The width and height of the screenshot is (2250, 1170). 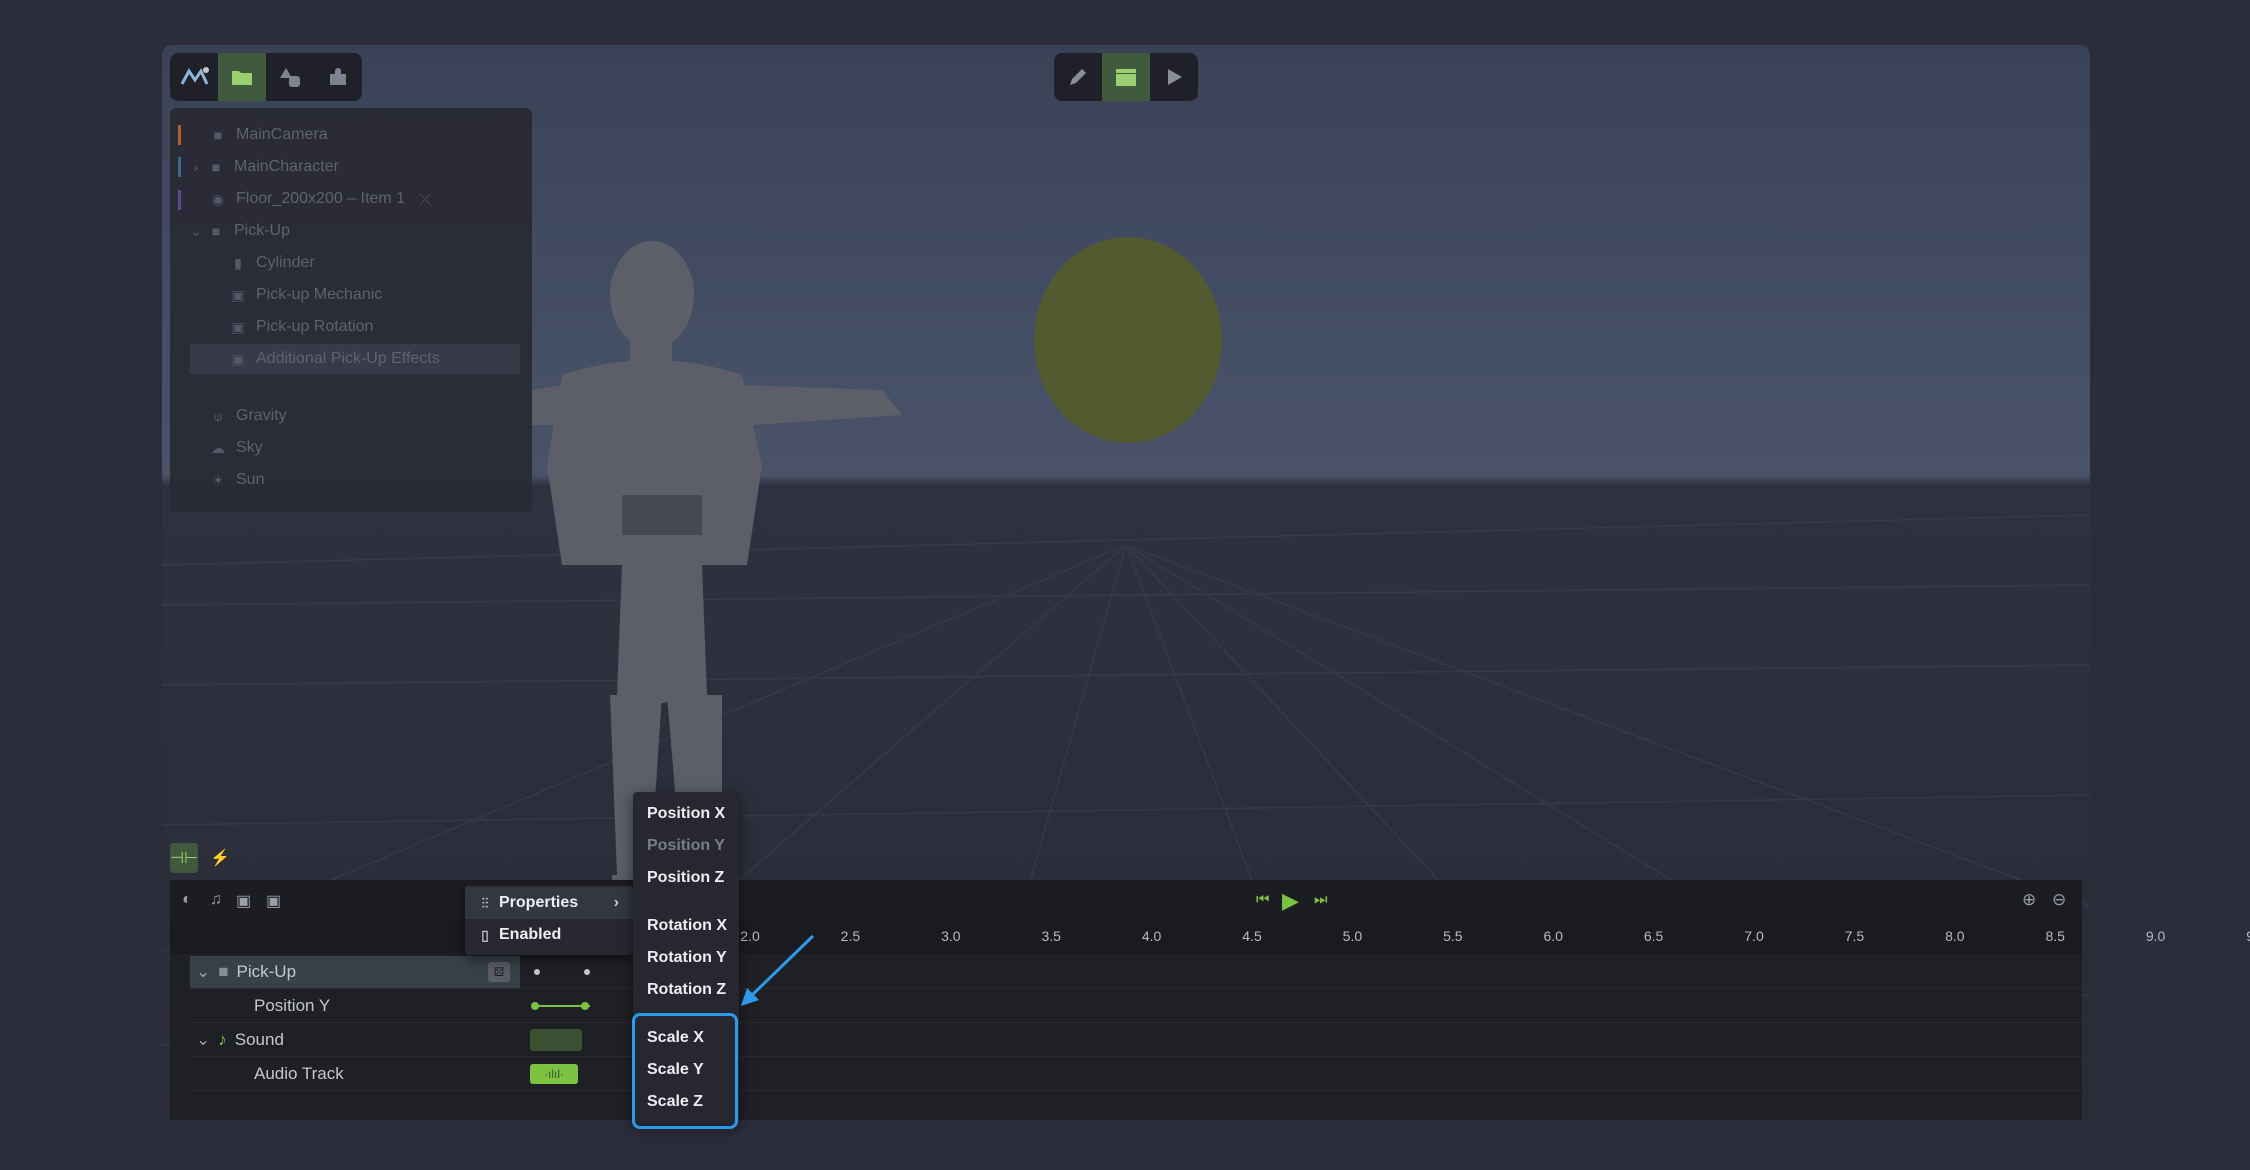 I want to click on context-menu: ⫶⫶ Properties › ▯ Enabled, so click(x=549, y=920).